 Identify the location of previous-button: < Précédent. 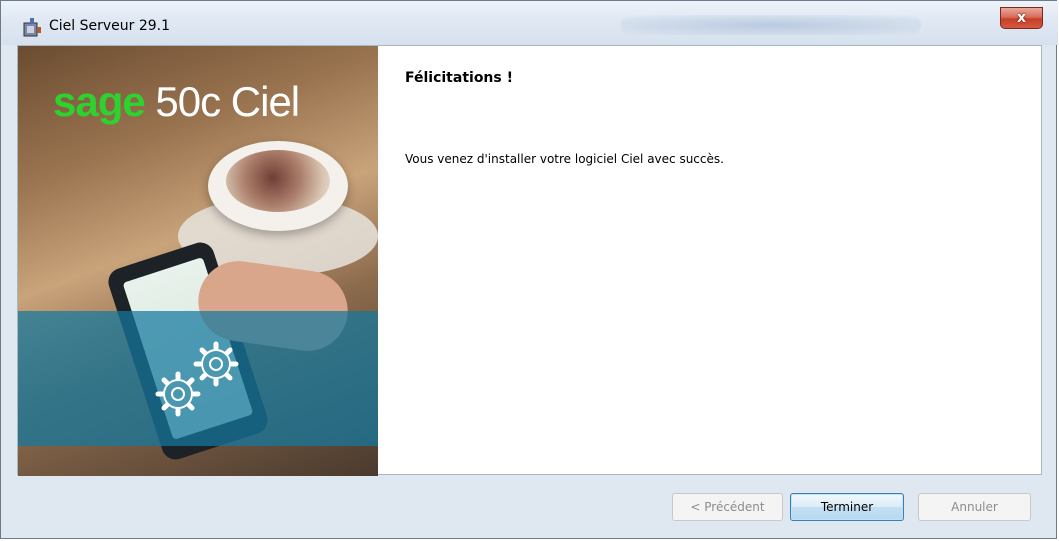
(727, 507).